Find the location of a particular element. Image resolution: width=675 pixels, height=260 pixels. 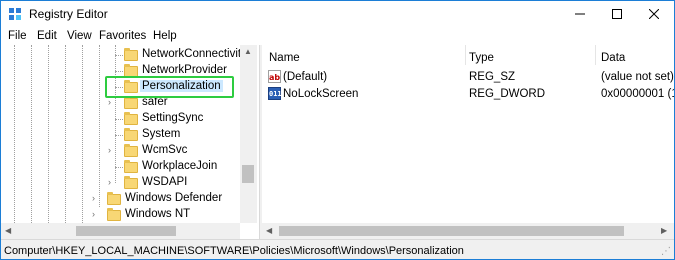

list-horizontal-scroll-thumb is located at coordinates (451, 231).